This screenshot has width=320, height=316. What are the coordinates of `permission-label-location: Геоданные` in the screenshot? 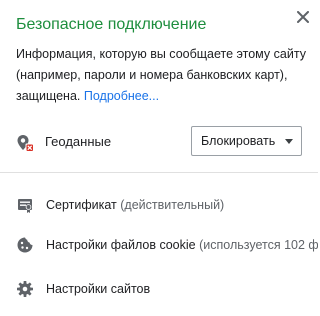 It's located at (78, 141).